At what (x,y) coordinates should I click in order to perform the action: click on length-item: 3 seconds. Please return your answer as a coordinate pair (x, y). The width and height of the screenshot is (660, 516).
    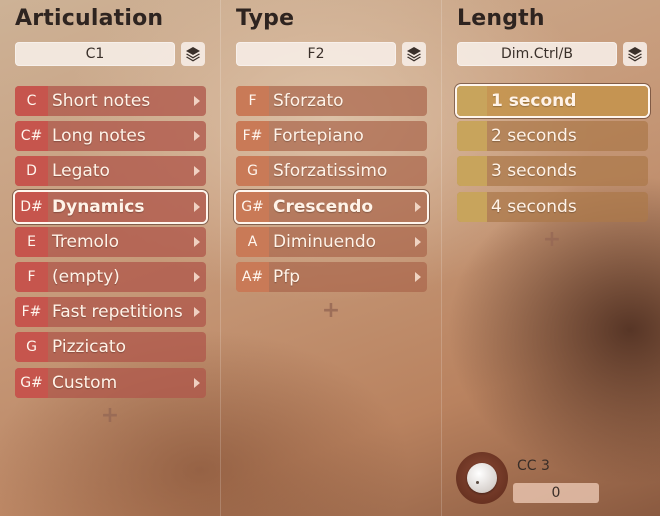
    Looking at the image, I should click on (552, 171).